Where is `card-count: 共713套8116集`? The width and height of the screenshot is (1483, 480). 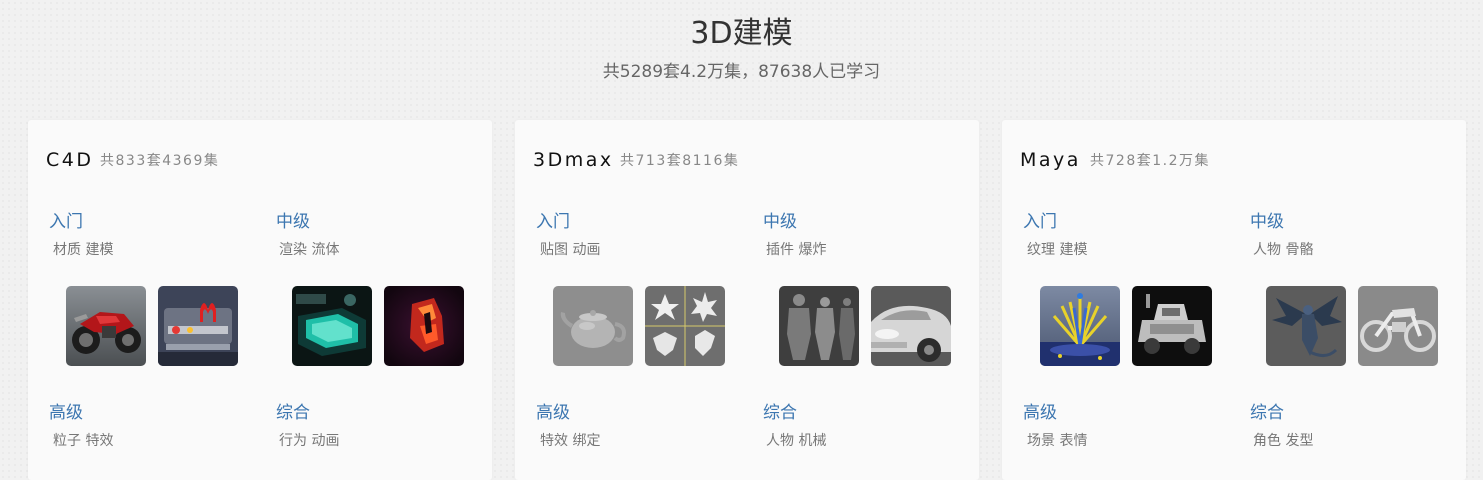
card-count: 共713套8116集 is located at coordinates (680, 161).